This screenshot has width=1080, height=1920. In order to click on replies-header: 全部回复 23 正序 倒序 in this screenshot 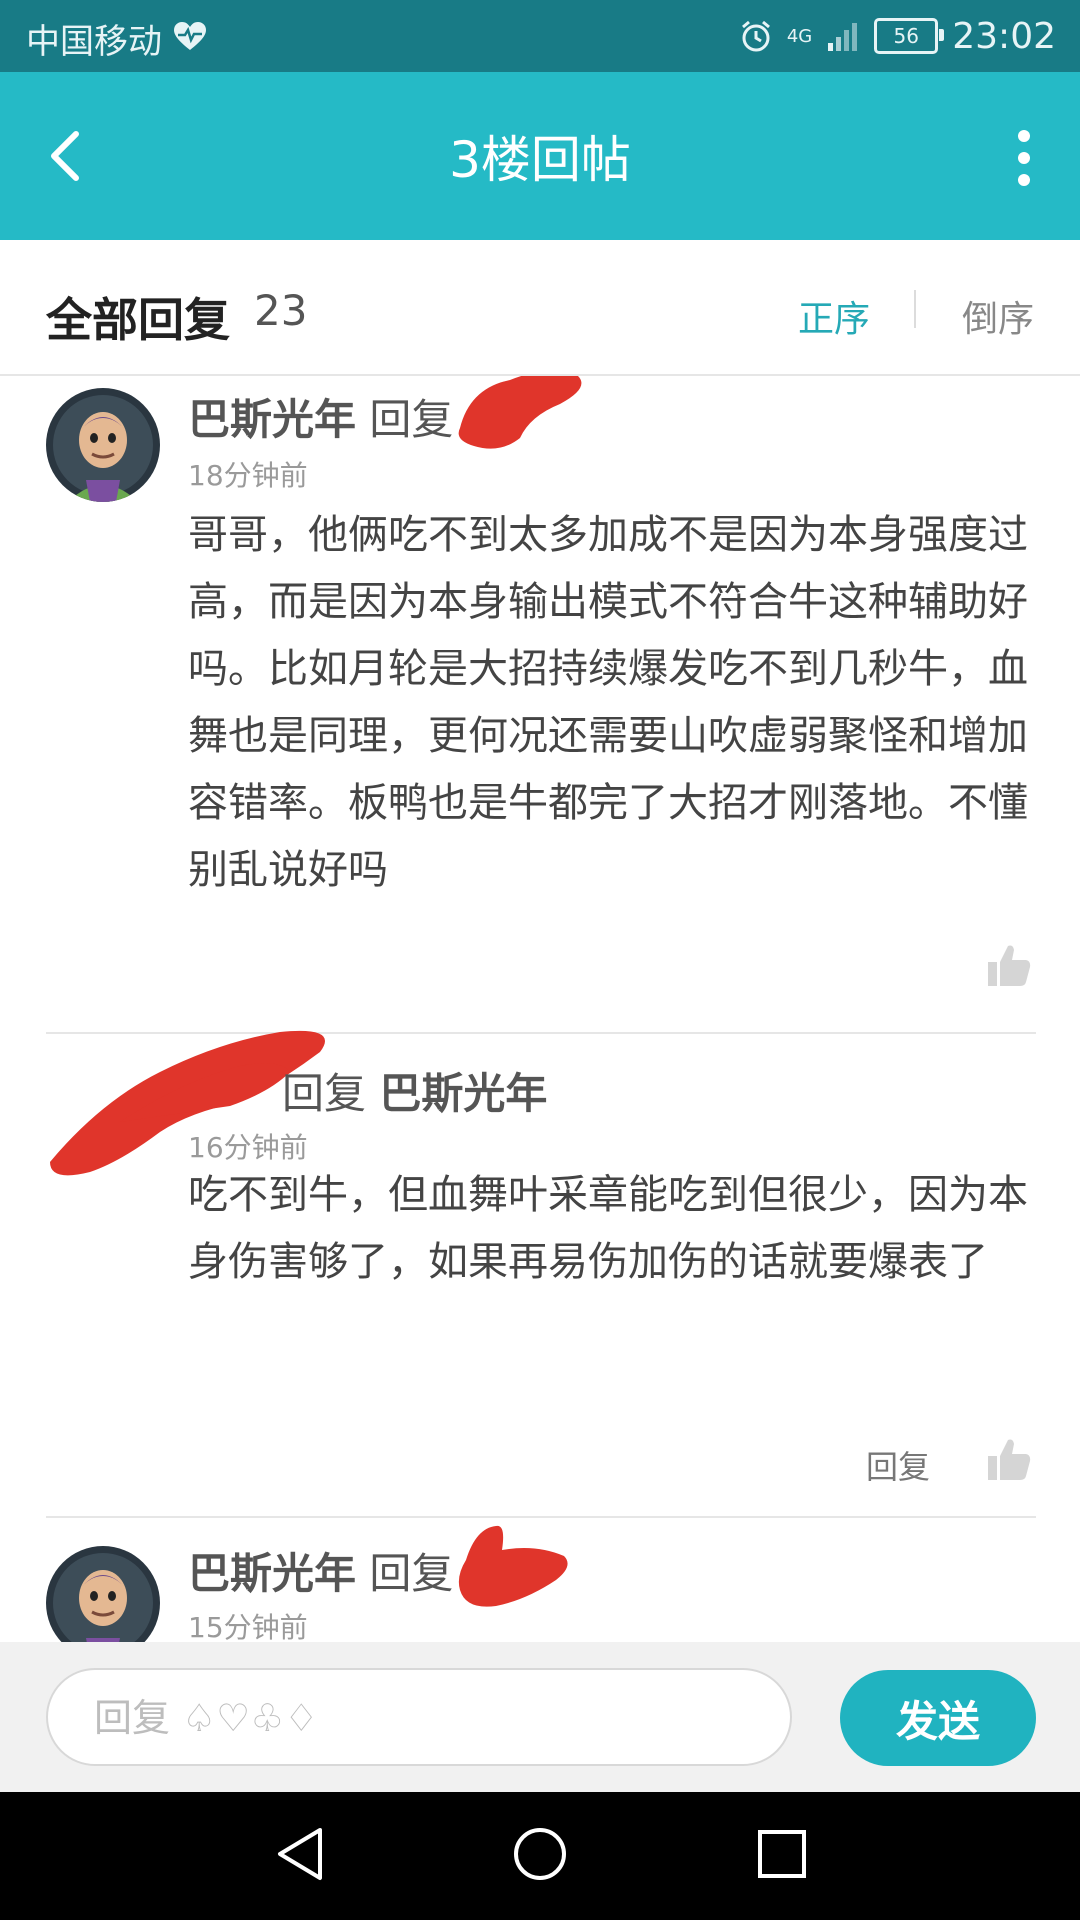, I will do `click(540, 308)`.